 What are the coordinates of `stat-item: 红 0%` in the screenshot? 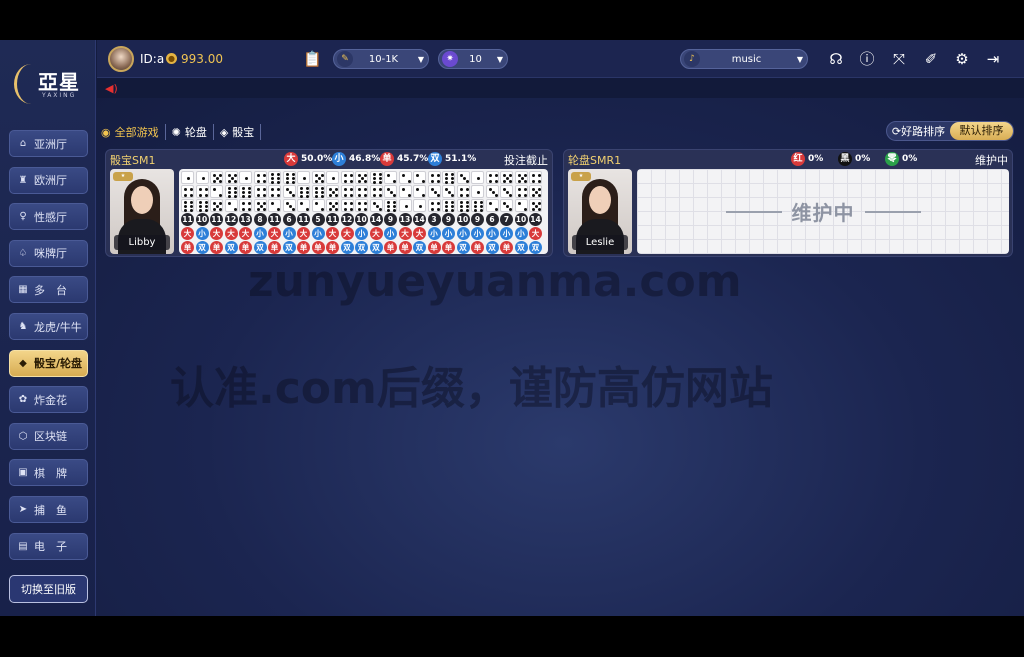 It's located at (807, 159).